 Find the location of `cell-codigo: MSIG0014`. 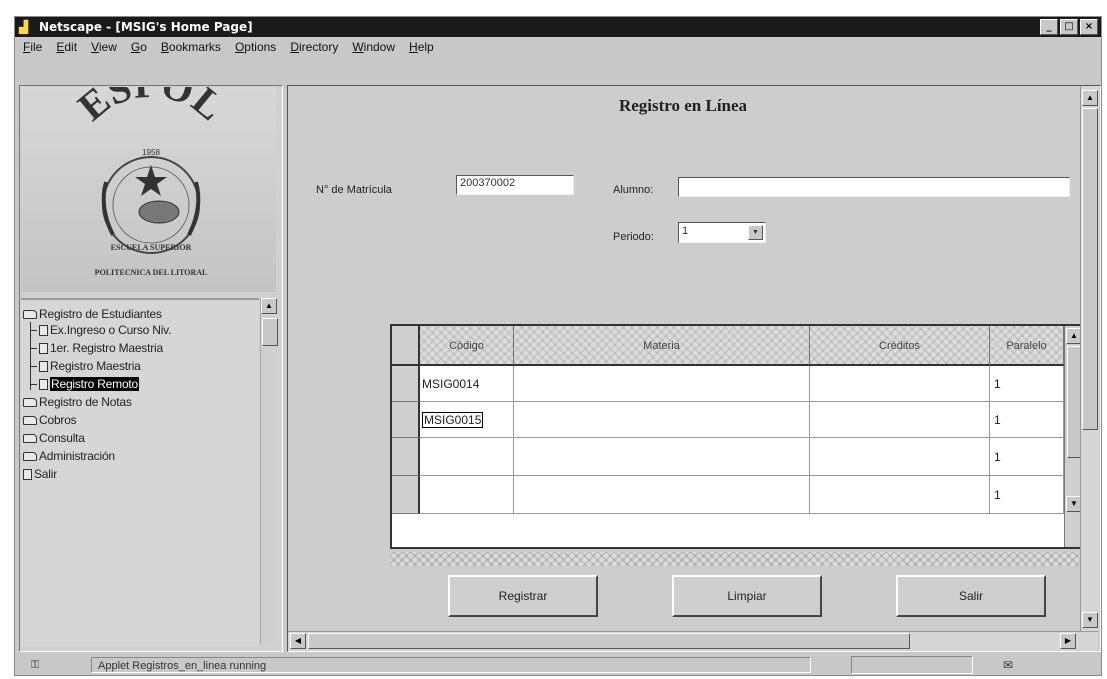

cell-codigo: MSIG0014 is located at coordinates (467, 384).